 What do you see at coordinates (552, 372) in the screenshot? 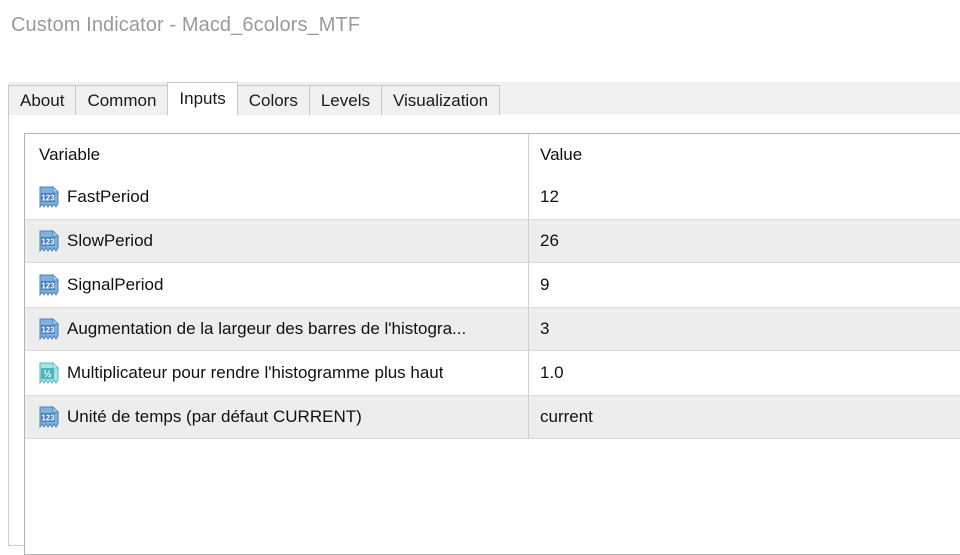
I see `value-text: 1.0` at bounding box center [552, 372].